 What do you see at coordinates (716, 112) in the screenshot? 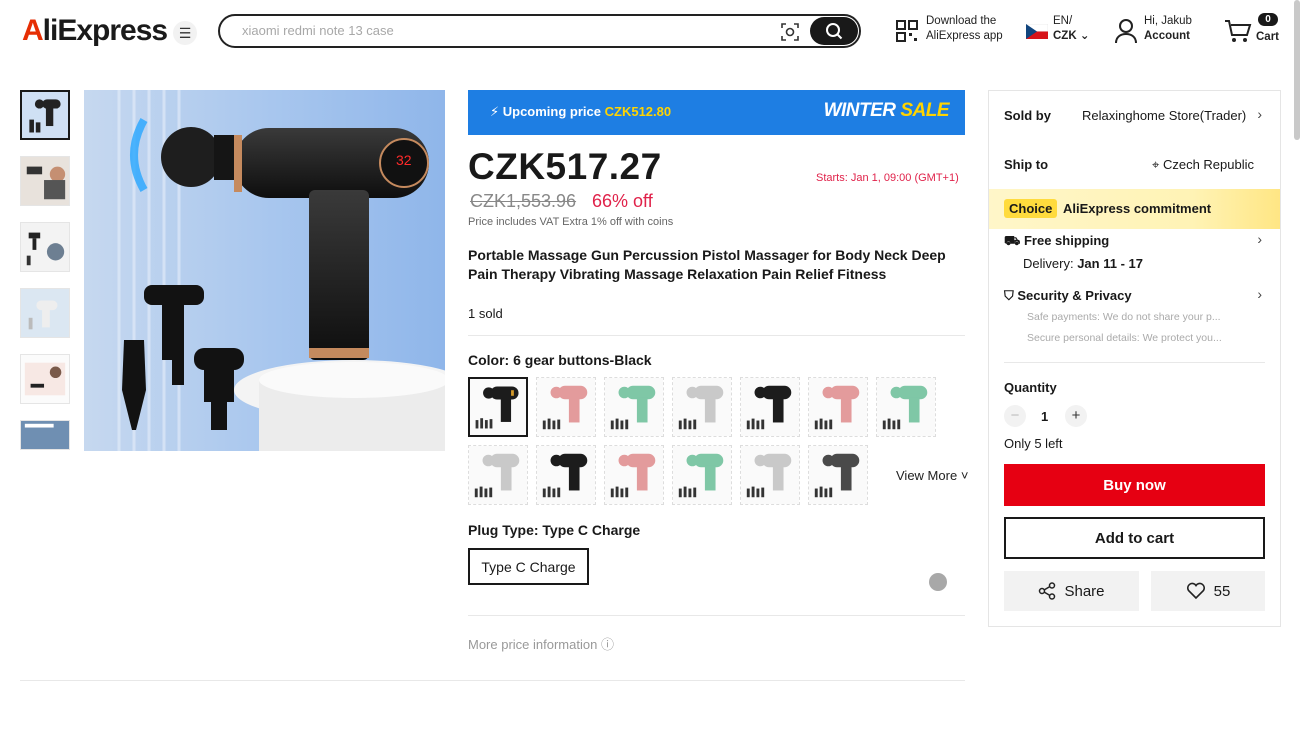
I see `upcoming-price-banner: ⚡ Upcoming price CZK512.80 WINTER SALE` at bounding box center [716, 112].